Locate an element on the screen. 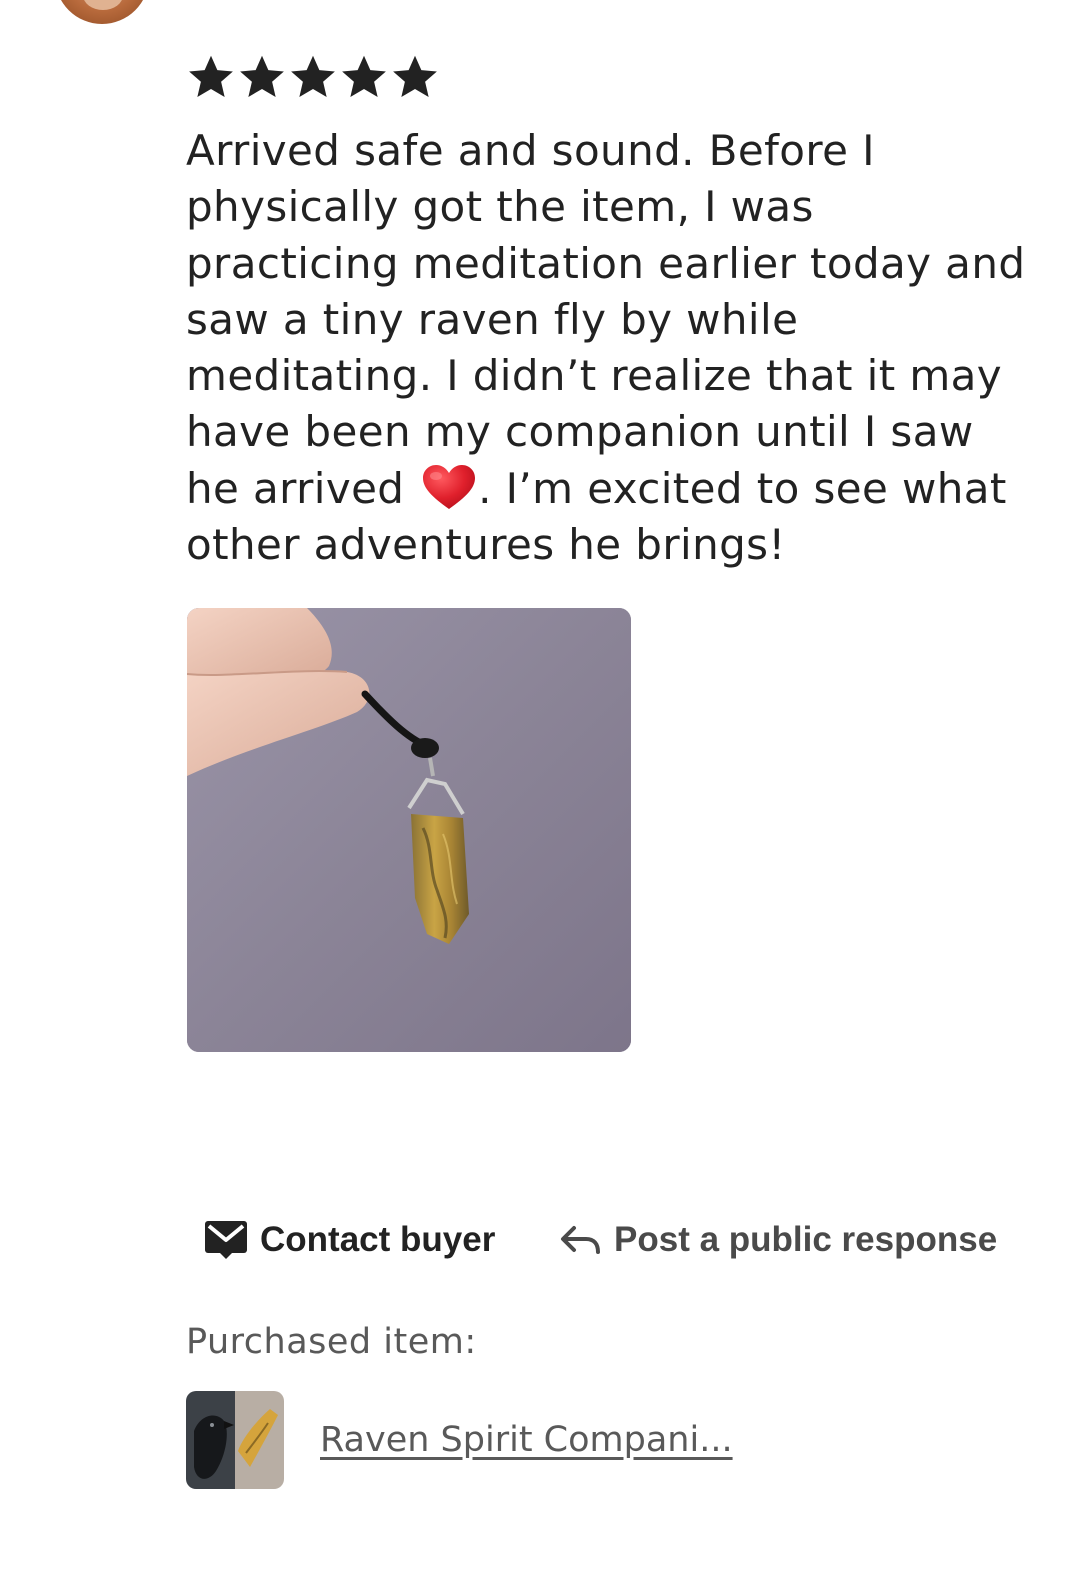  avatar-face is located at coordinates (103, 5).